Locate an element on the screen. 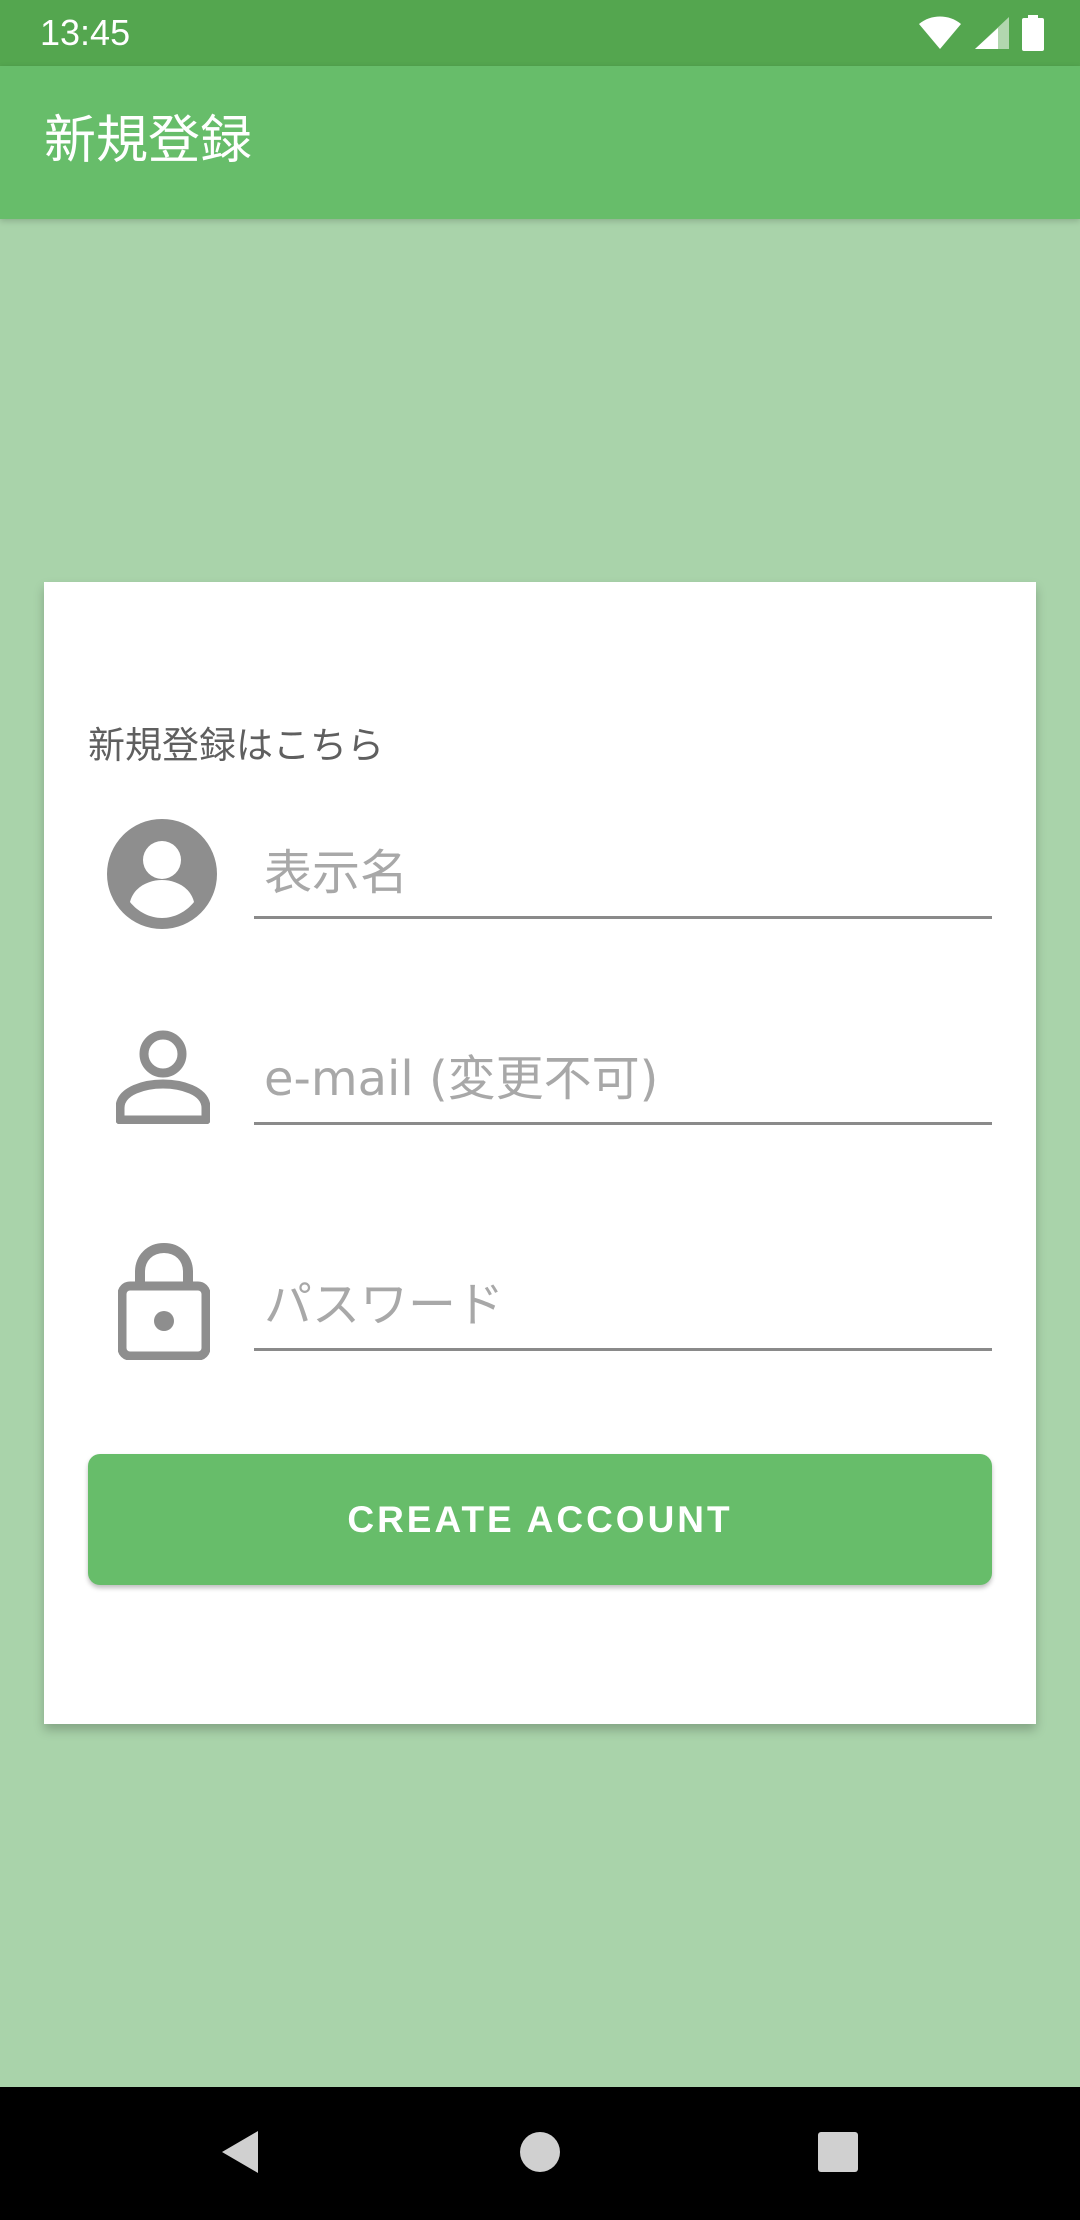 The image size is (1080, 2220). home-icon is located at coordinates (540, 2154).